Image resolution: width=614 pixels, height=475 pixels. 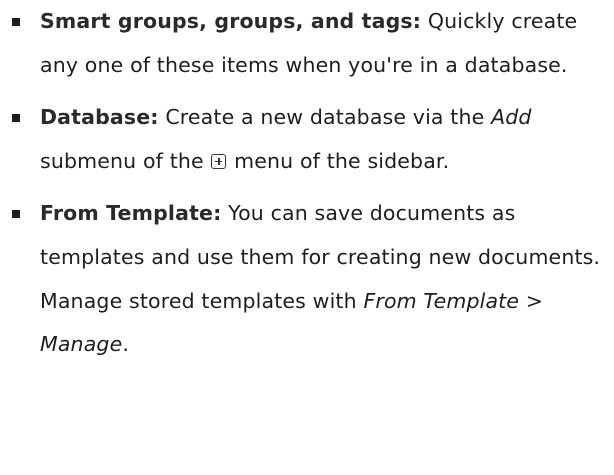 I want to click on item-description-end: ., so click(x=126, y=344).